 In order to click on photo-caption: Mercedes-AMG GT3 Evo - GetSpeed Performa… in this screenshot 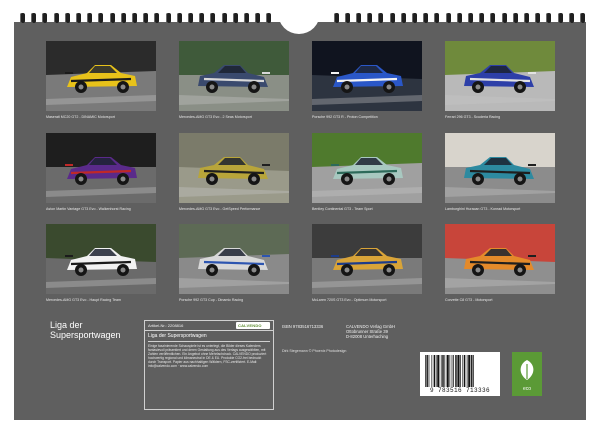, I will do `click(220, 209)`.